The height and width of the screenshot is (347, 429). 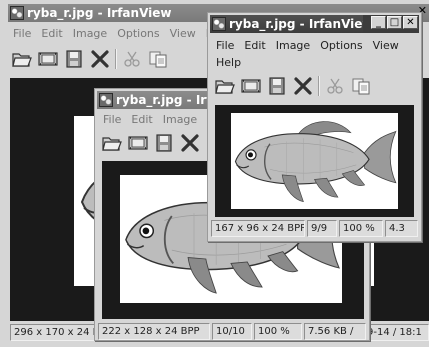 I want to click on middle-status-zoom: 100 %, so click(x=278, y=331).